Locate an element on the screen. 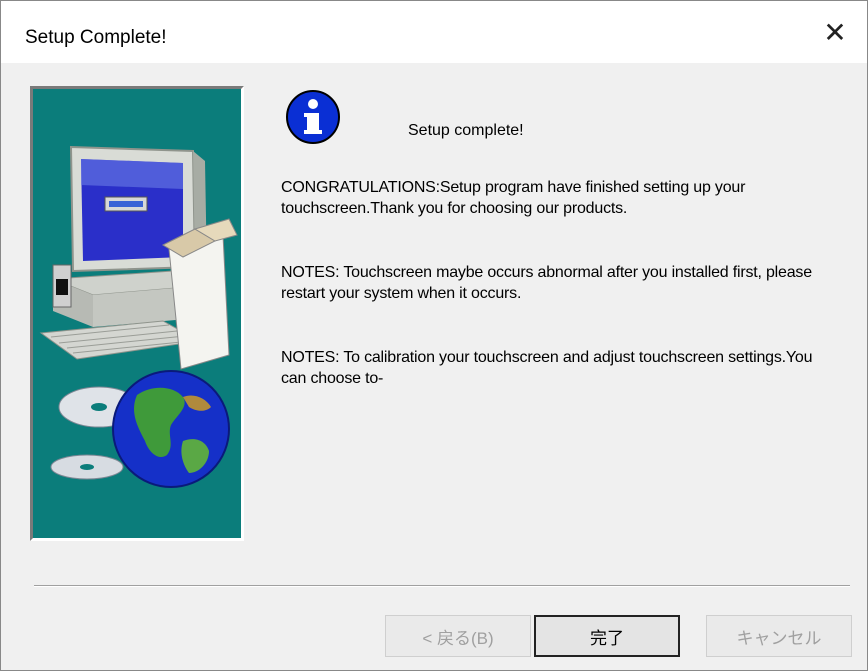 The height and width of the screenshot is (671, 868). back-button: < 戻る(B) is located at coordinates (458, 636).